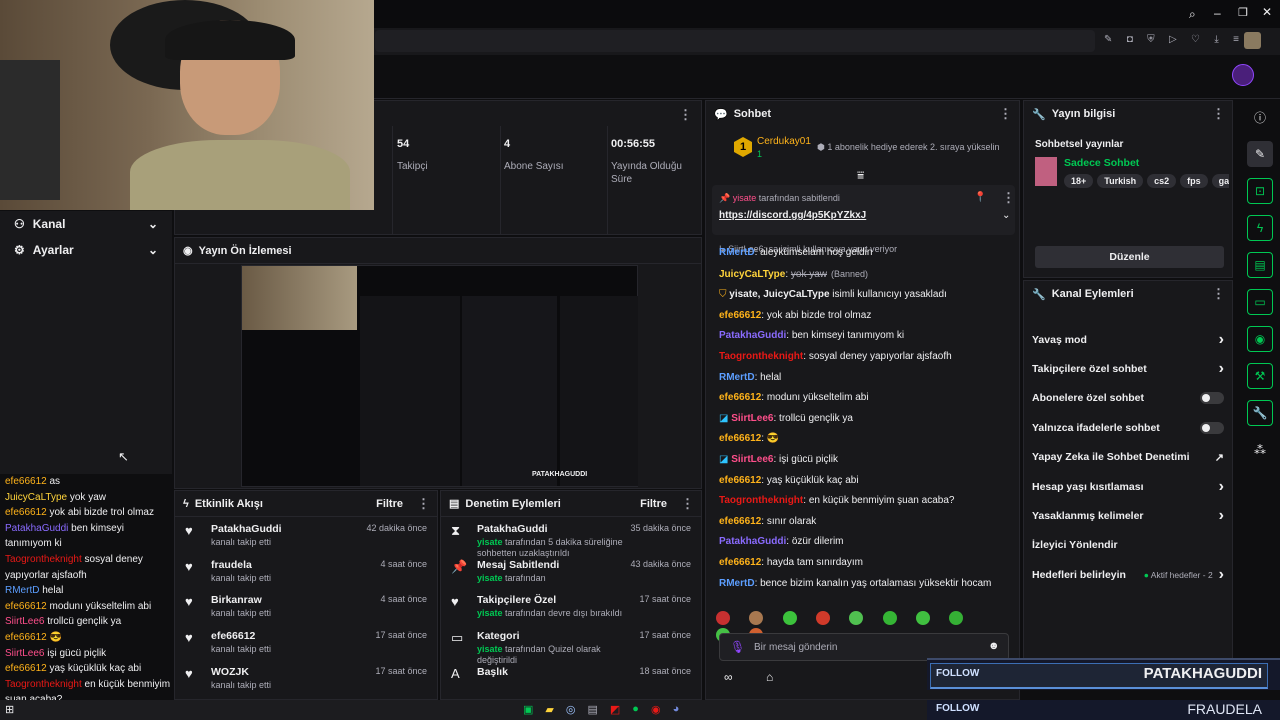 The image size is (1280, 720). I want to click on extensions-icon: ⁂, so click(1260, 450).